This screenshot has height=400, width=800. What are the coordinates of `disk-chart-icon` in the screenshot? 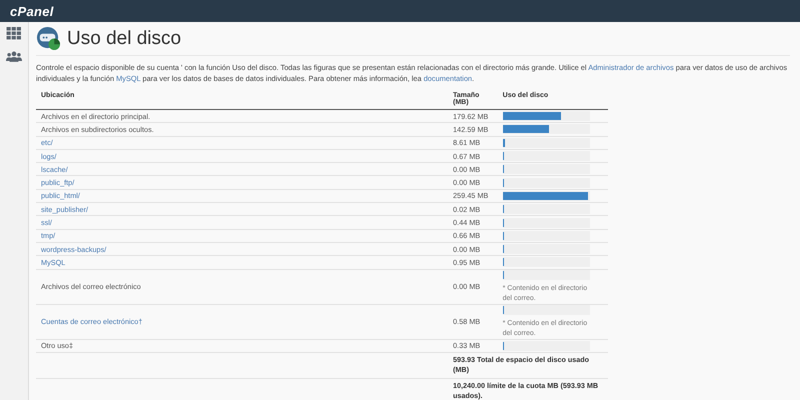 It's located at (48, 38).